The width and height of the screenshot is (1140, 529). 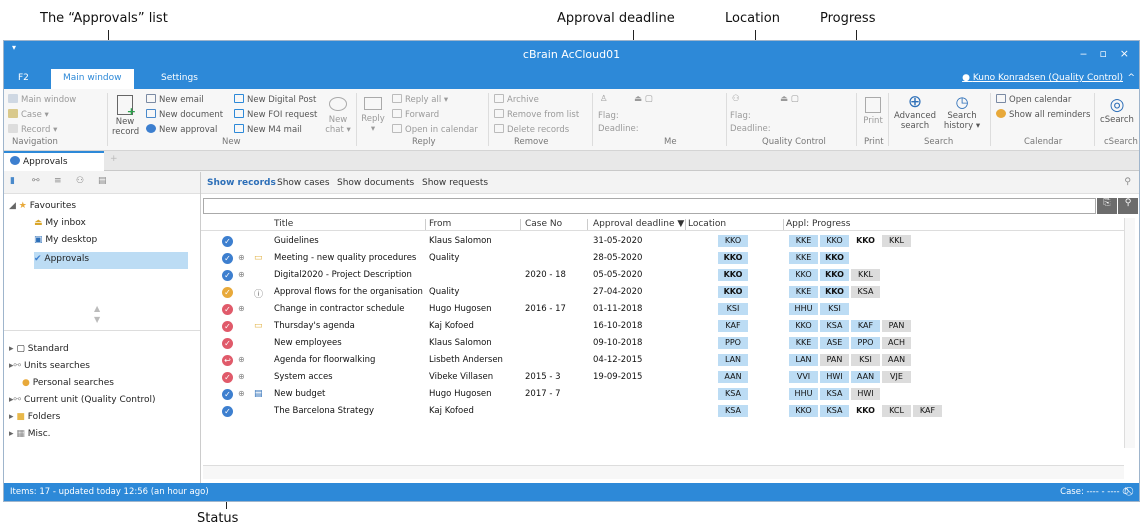 I want to click on user-link: ● Kuno Konradsen (Quality Control), so click(x=1042, y=78).